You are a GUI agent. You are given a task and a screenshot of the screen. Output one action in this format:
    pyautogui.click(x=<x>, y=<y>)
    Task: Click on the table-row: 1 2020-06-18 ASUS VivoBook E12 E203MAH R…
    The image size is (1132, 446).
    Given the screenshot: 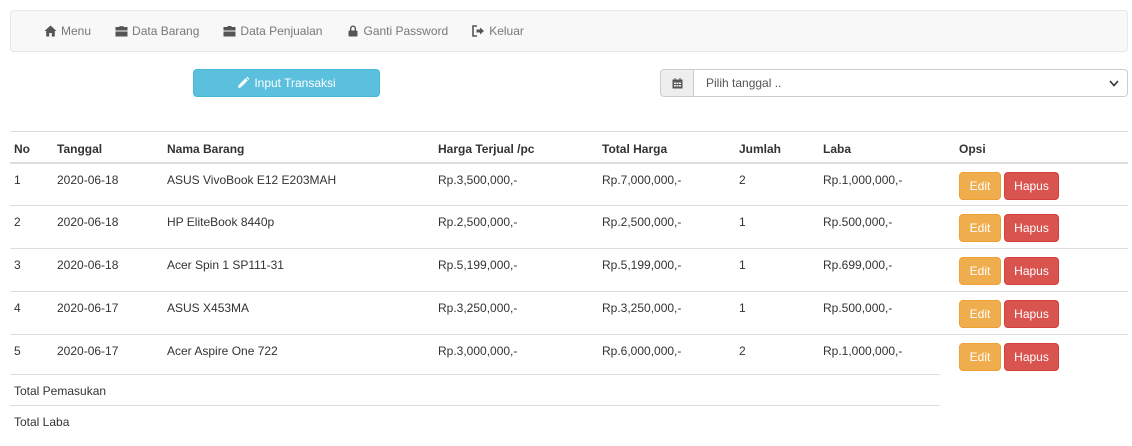 What is the action you would take?
    pyautogui.click(x=569, y=184)
    